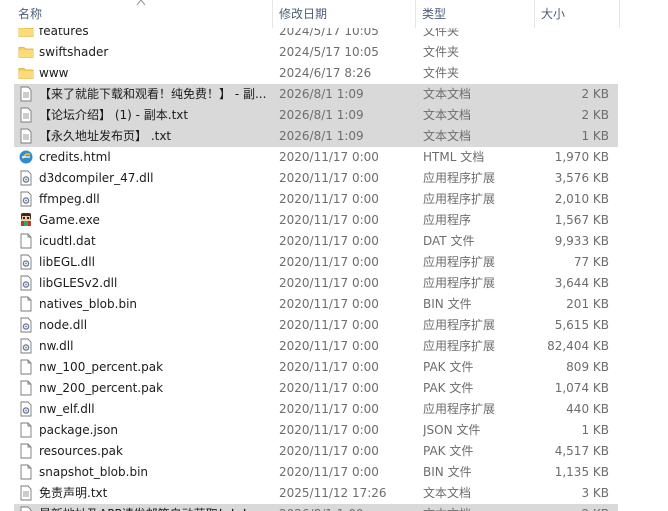 The image size is (668, 511). Describe the element at coordinates (67, 241) in the screenshot. I see `file-name: icudtl.dat` at that location.